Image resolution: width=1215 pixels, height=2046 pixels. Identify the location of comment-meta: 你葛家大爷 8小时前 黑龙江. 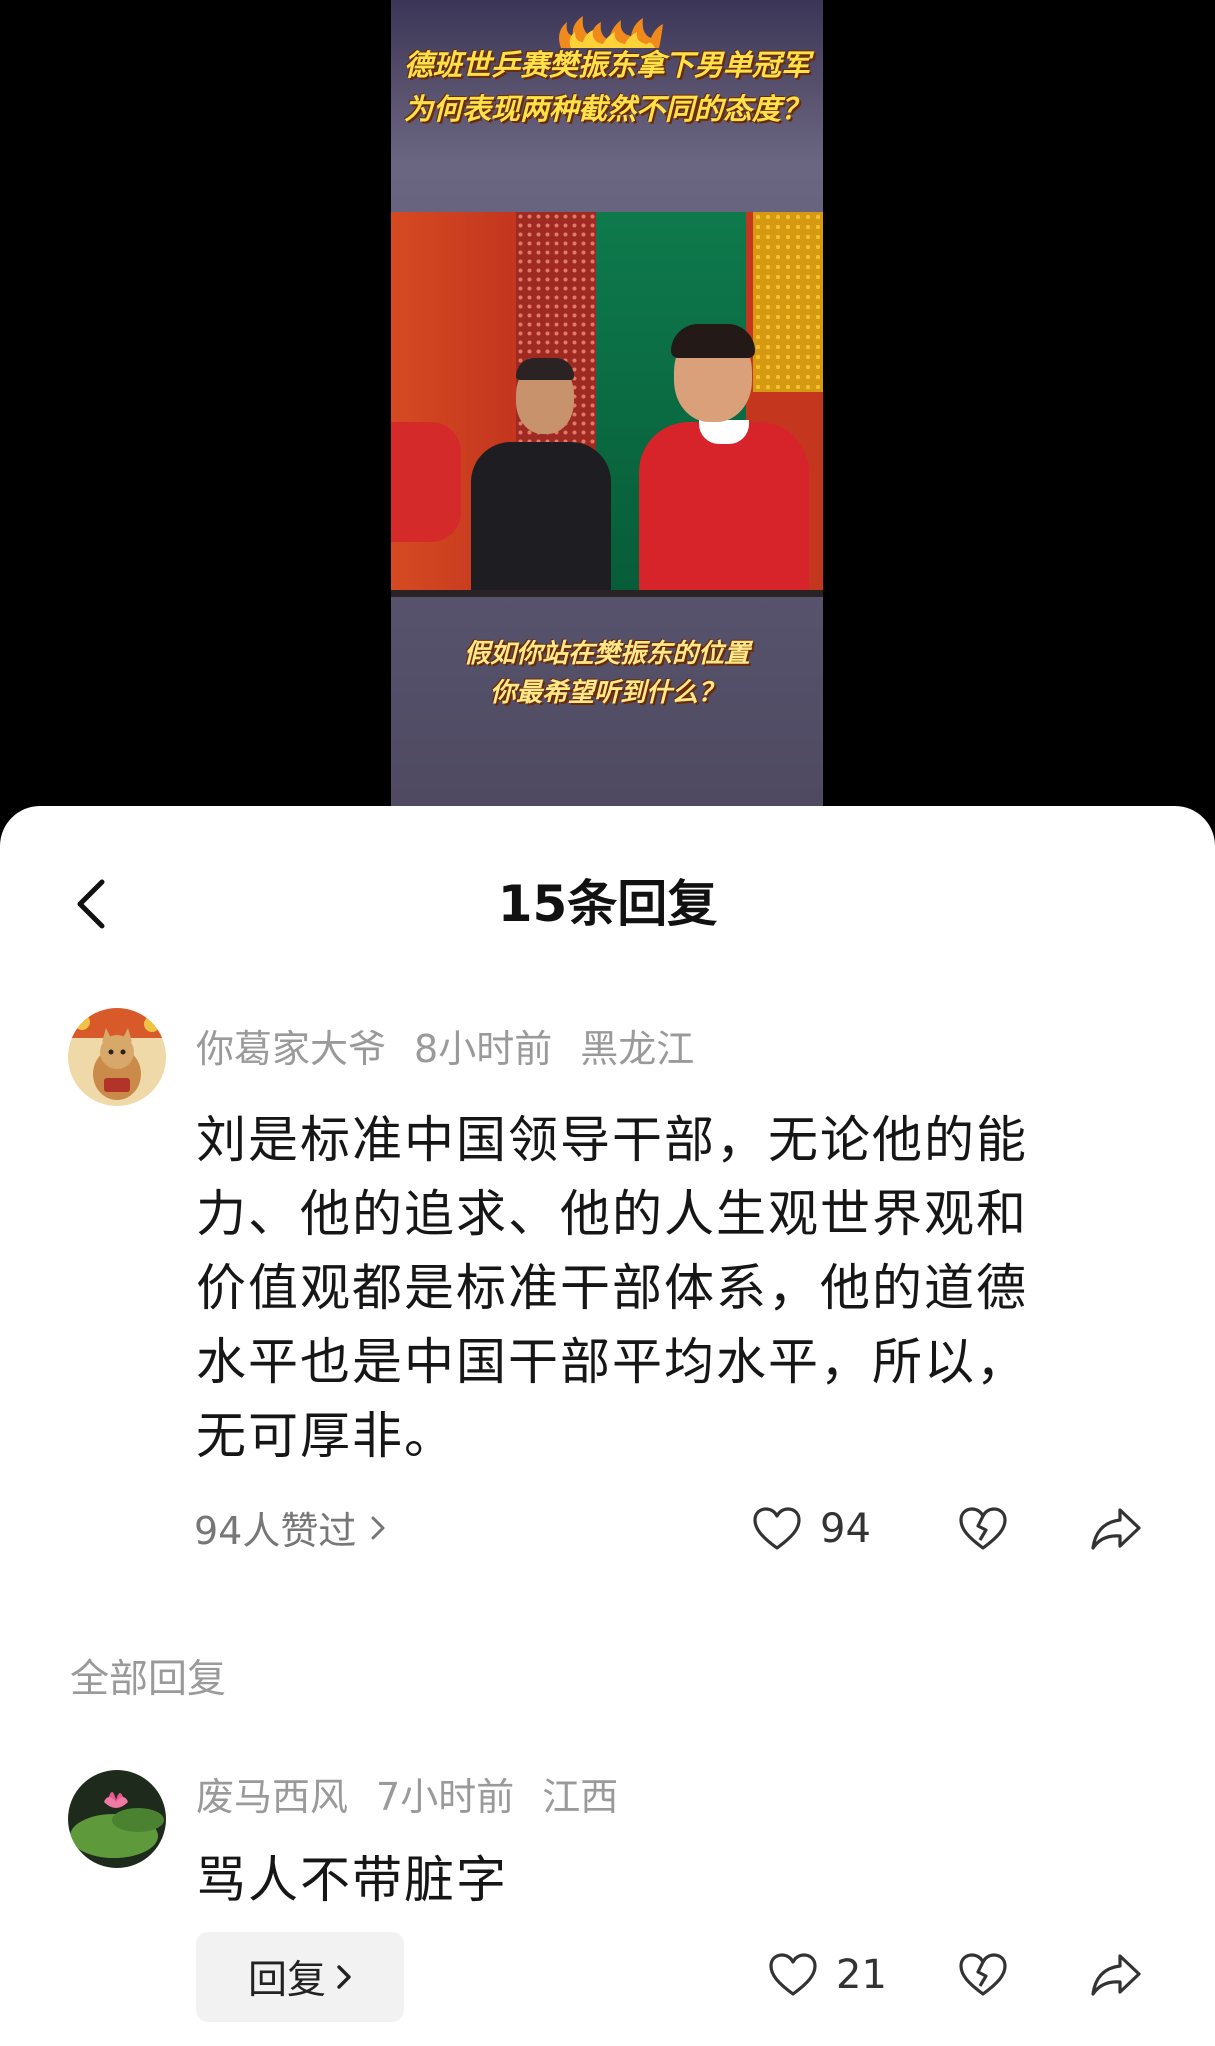
(459, 1049).